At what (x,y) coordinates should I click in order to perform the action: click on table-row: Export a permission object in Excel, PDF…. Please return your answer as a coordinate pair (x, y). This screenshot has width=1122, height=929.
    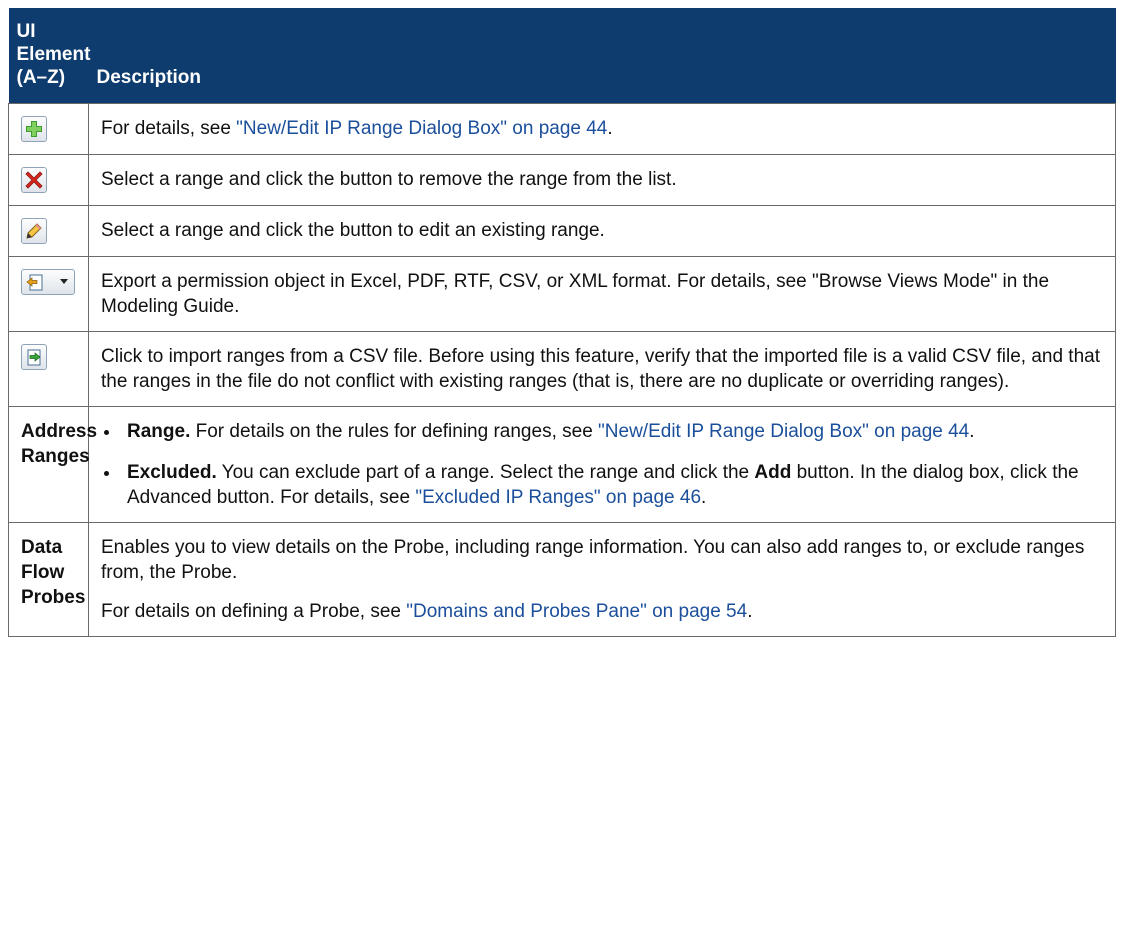
    Looking at the image, I should click on (562, 294).